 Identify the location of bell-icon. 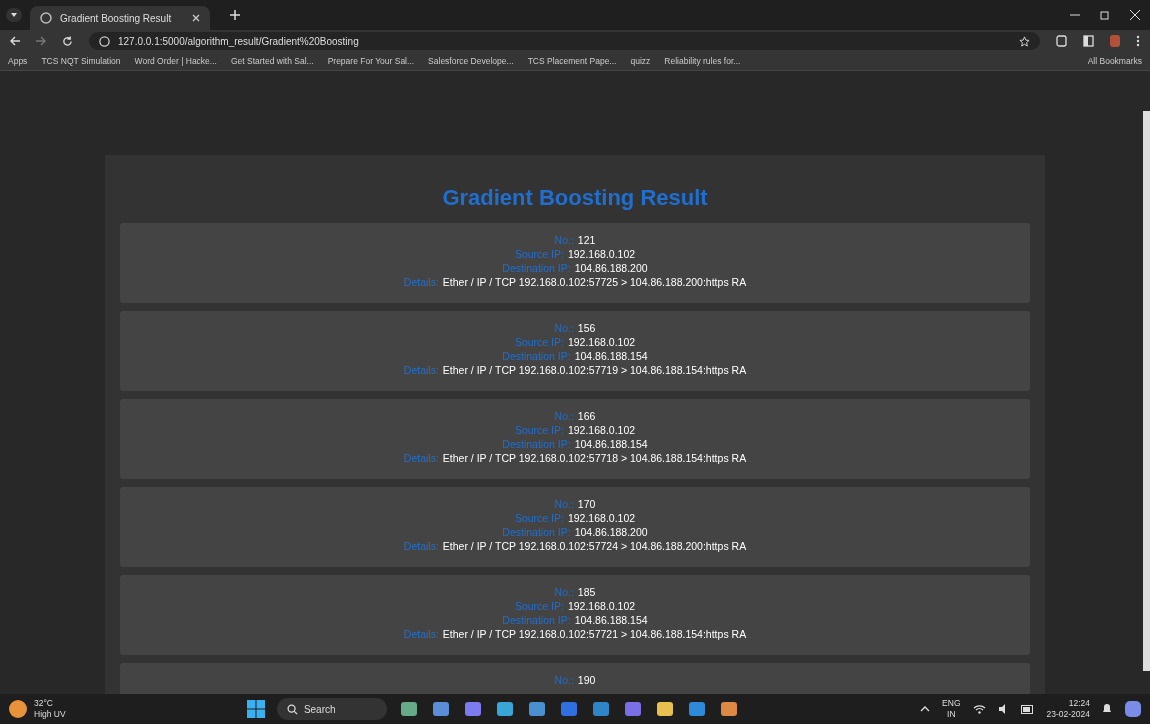
(1107, 709).